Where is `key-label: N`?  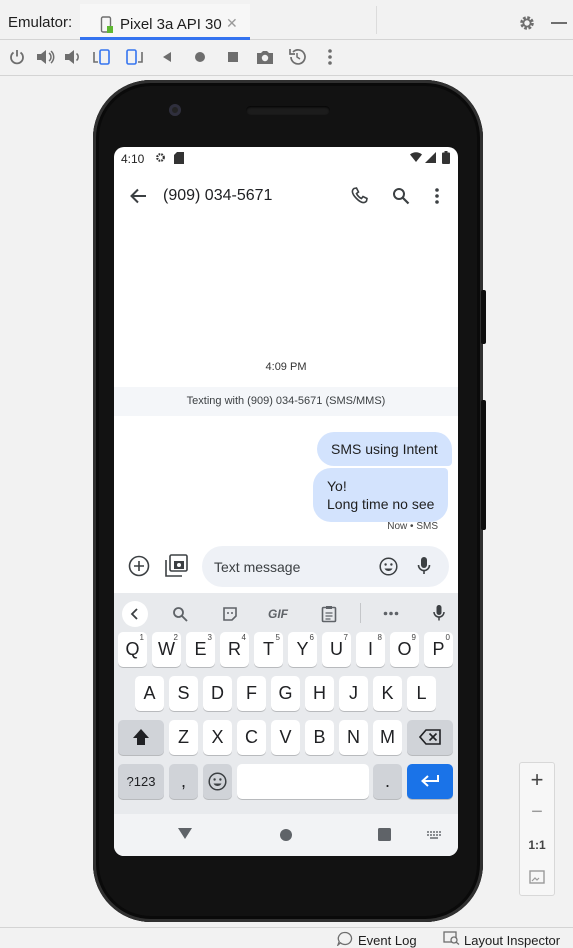
key-label: N is located at coordinates (353, 737).